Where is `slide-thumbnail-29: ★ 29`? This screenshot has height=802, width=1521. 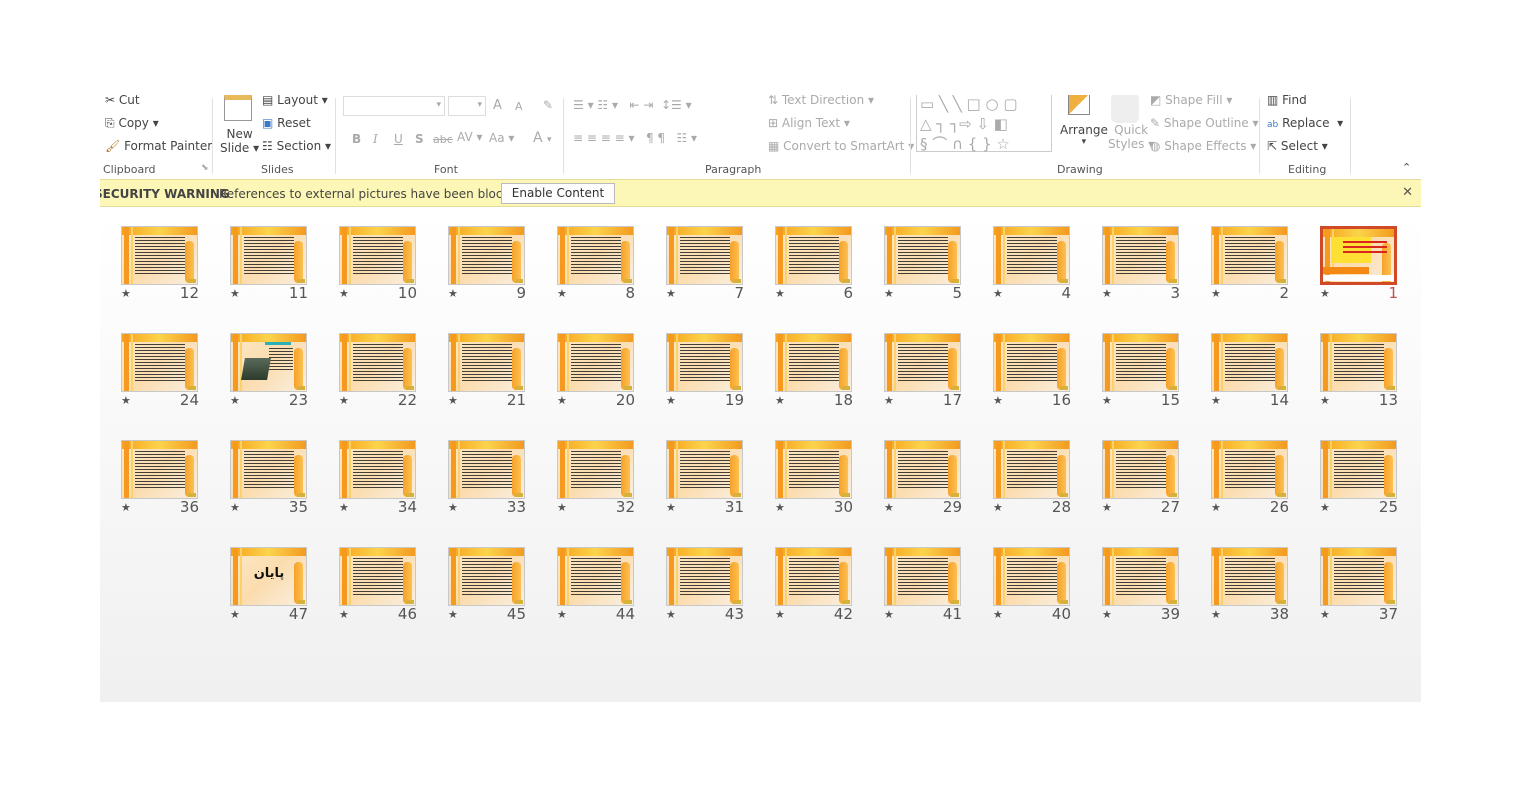 slide-thumbnail-29: ★ 29 is located at coordinates (923, 480).